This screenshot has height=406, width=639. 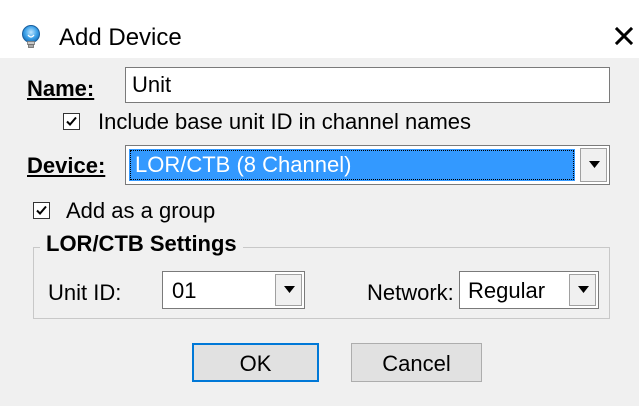 What do you see at coordinates (367, 85) in the screenshot?
I see `name-input: Unit` at bounding box center [367, 85].